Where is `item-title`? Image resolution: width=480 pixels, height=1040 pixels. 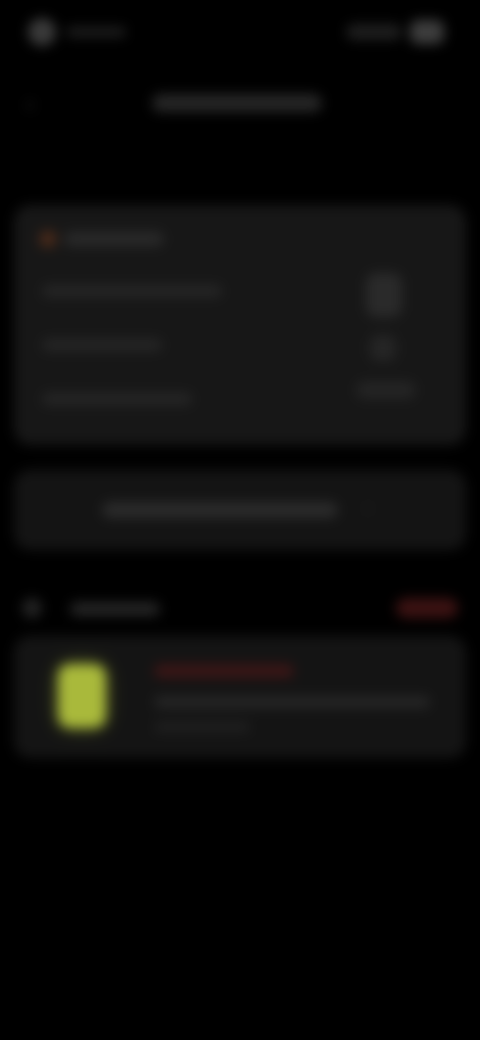 item-title is located at coordinates (224, 671).